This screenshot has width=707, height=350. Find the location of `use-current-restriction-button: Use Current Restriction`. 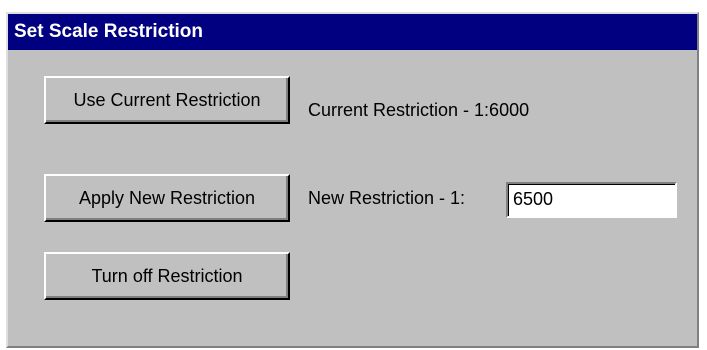

use-current-restriction-button: Use Current Restriction is located at coordinates (167, 100).